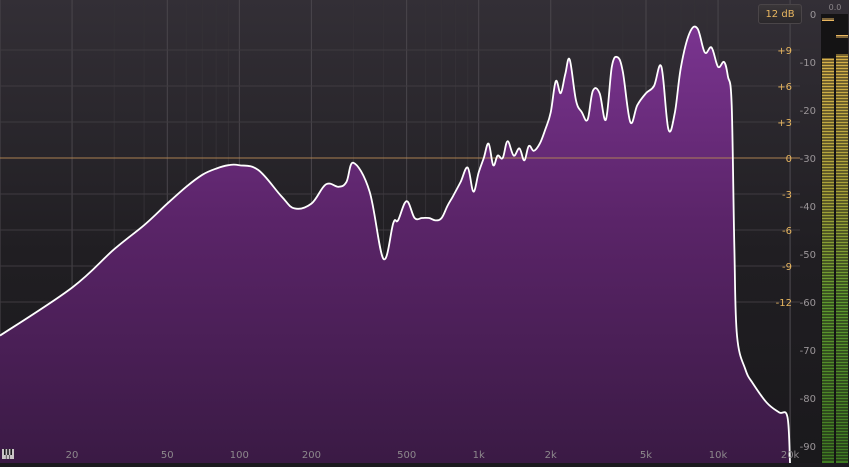 The height and width of the screenshot is (467, 849). What do you see at coordinates (718, 455) in the screenshot?
I see `freq-label: 10k` at bounding box center [718, 455].